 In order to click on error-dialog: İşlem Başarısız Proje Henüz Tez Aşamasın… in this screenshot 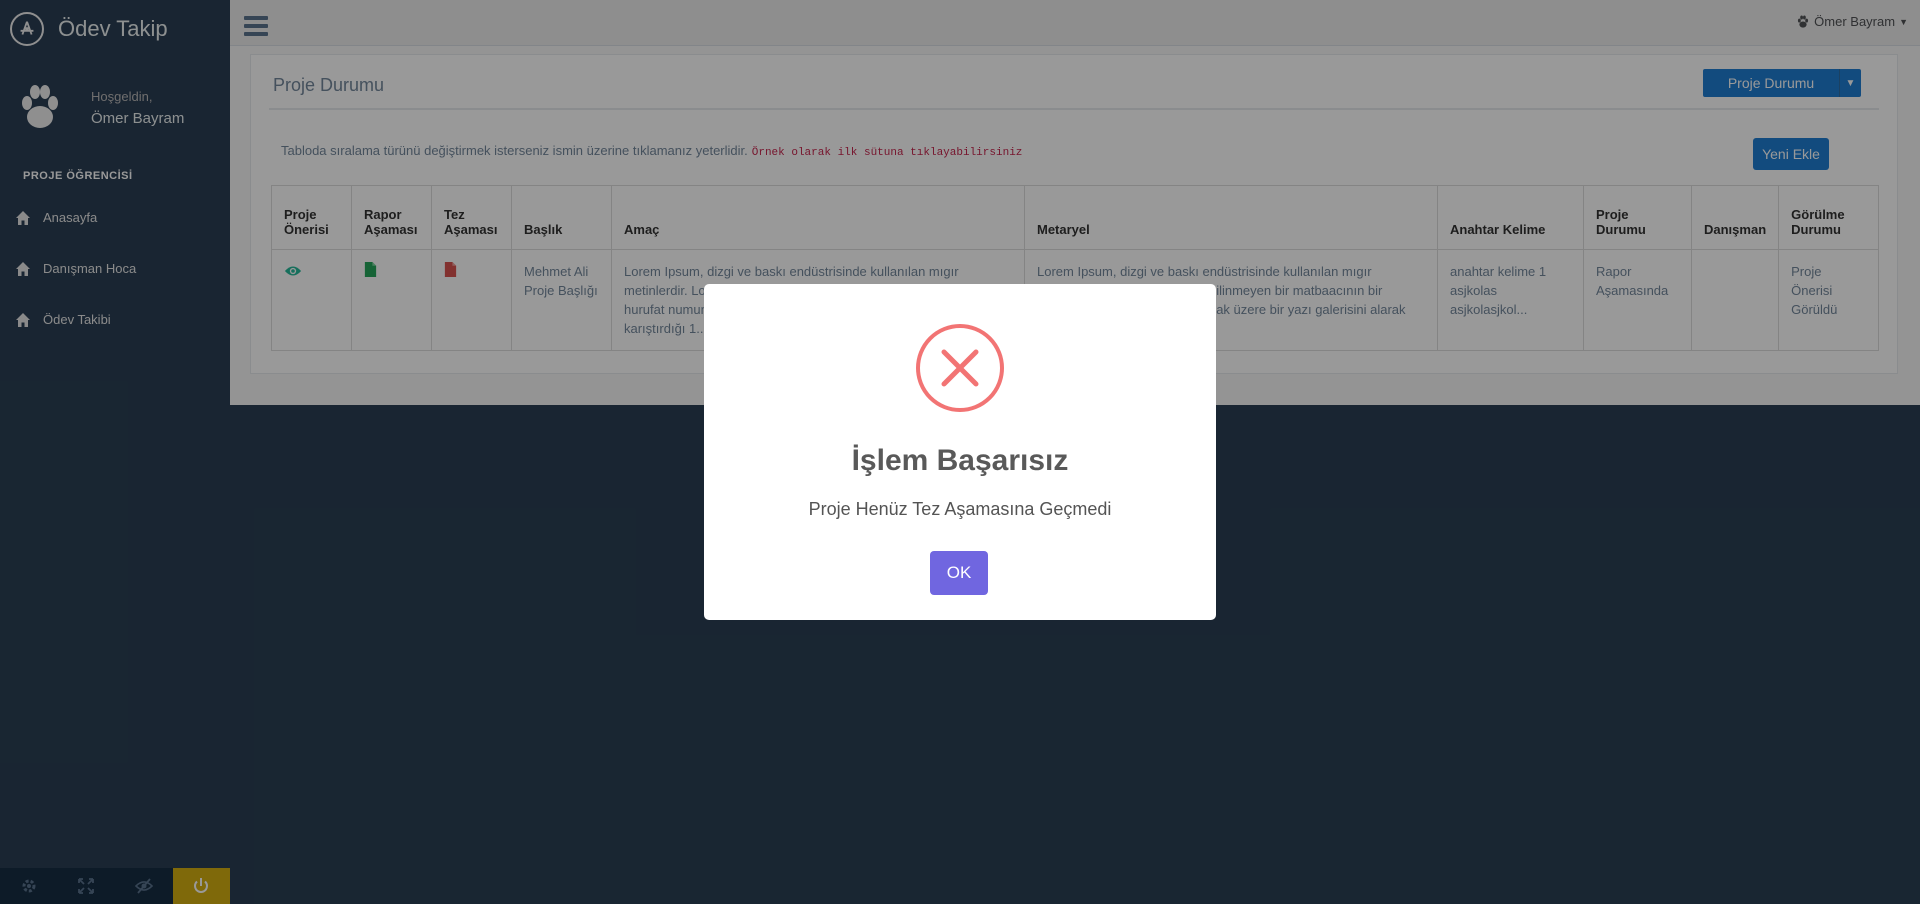, I will do `click(960, 452)`.